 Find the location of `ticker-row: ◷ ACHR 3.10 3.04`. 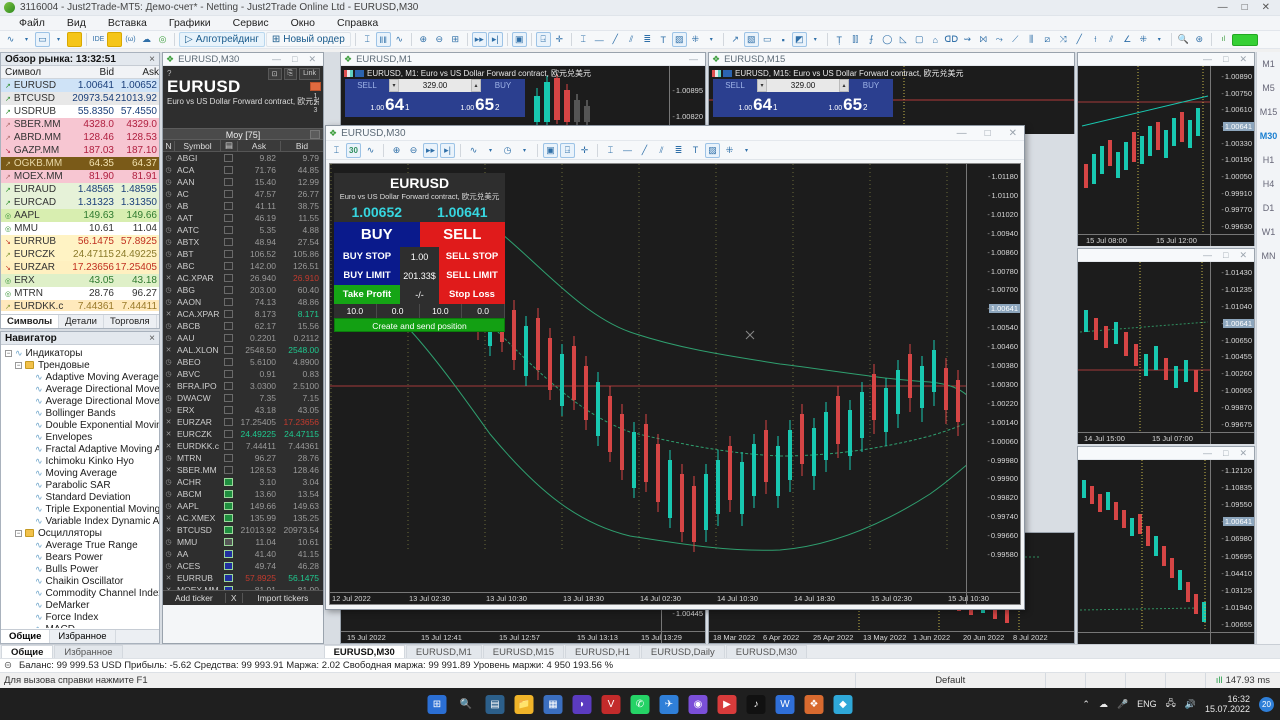

ticker-row: ◷ ACHR 3.10 3.04 is located at coordinates (243, 482).